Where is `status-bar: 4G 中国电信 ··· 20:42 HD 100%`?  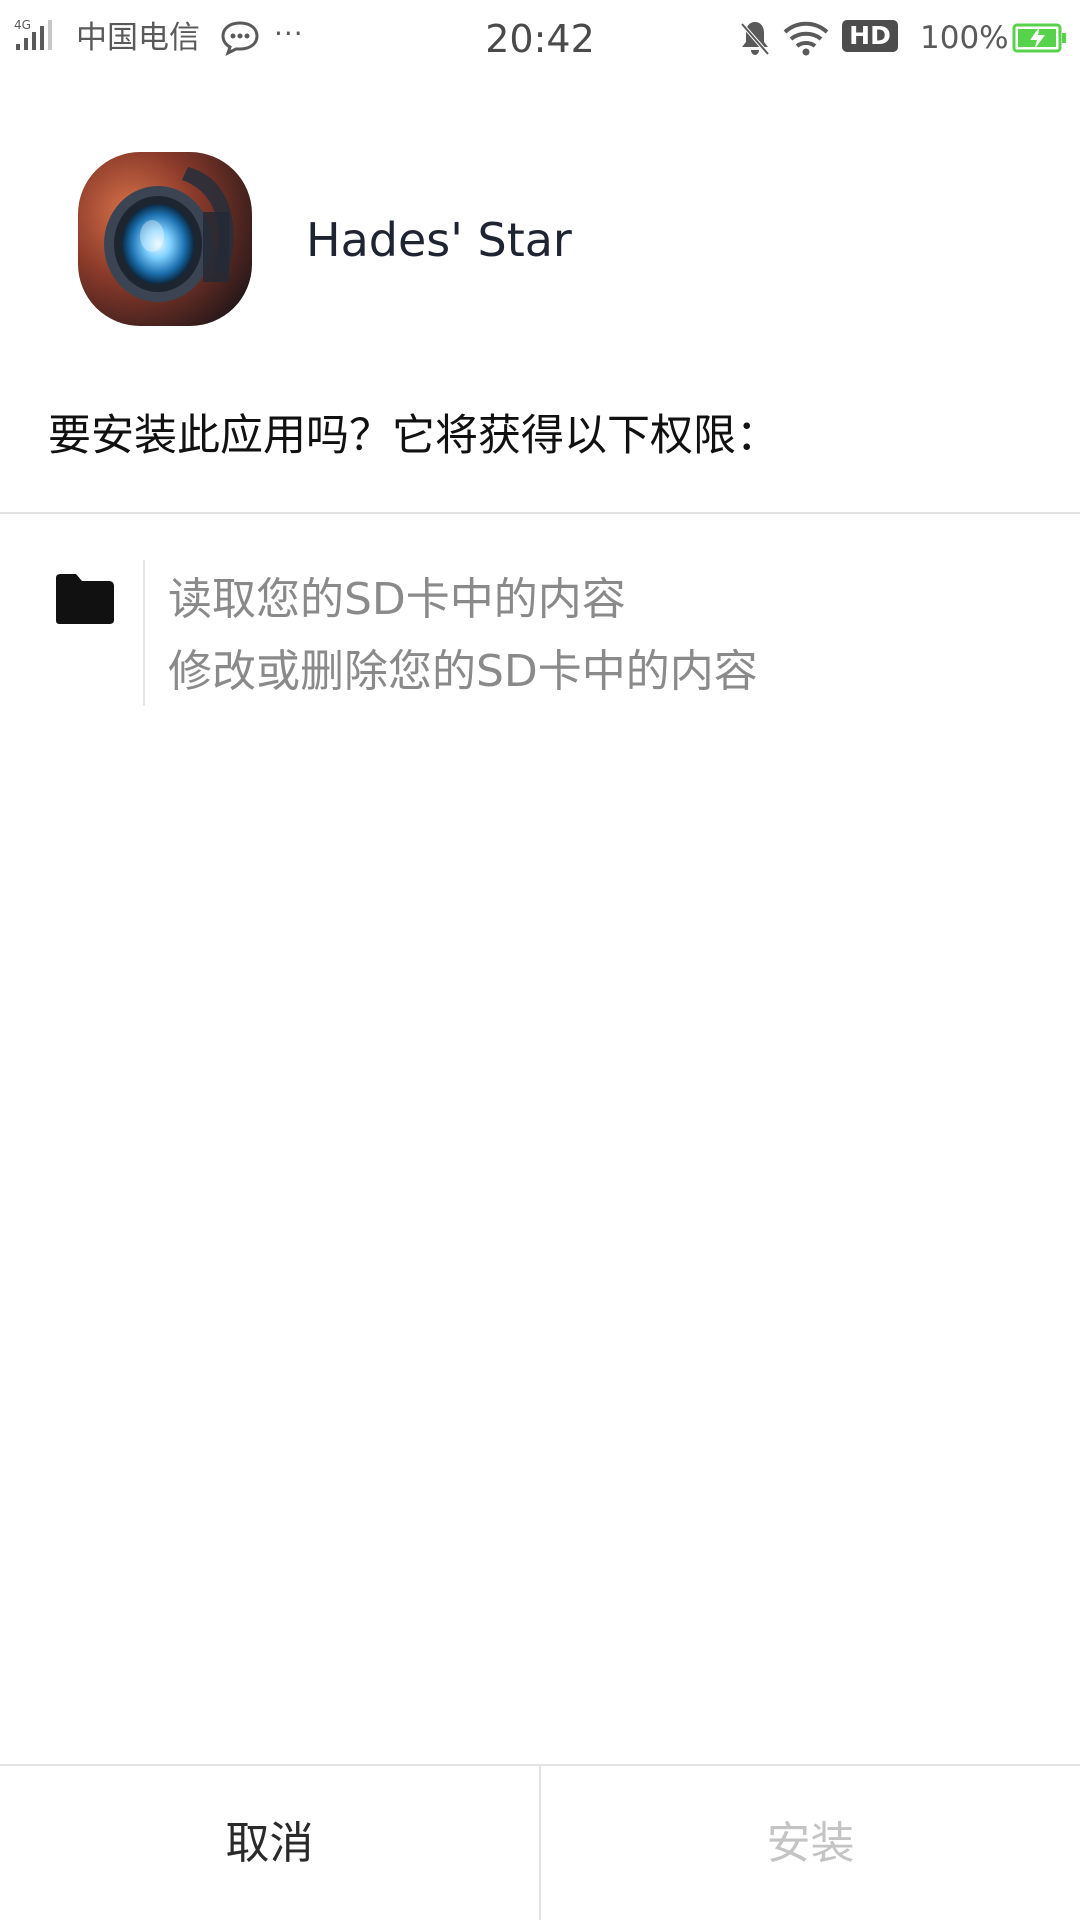
status-bar: 4G 中国电信 ··· 20:42 HD 100% is located at coordinates (540, 40).